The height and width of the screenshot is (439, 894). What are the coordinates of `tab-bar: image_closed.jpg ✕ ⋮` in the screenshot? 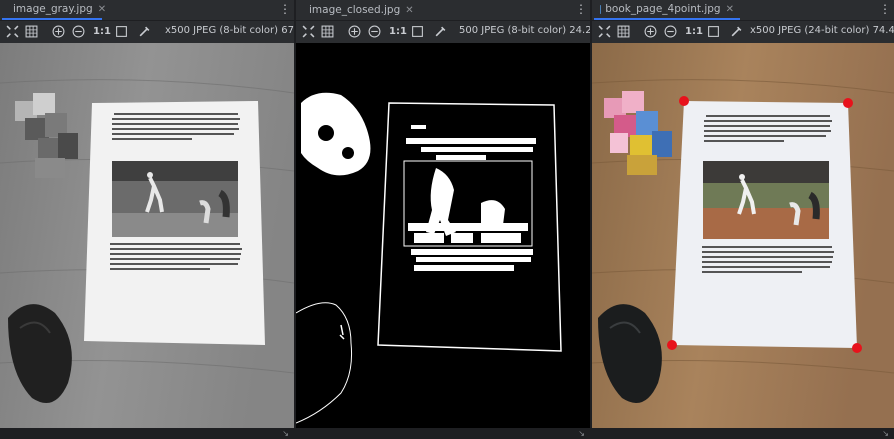 It's located at (443, 10).